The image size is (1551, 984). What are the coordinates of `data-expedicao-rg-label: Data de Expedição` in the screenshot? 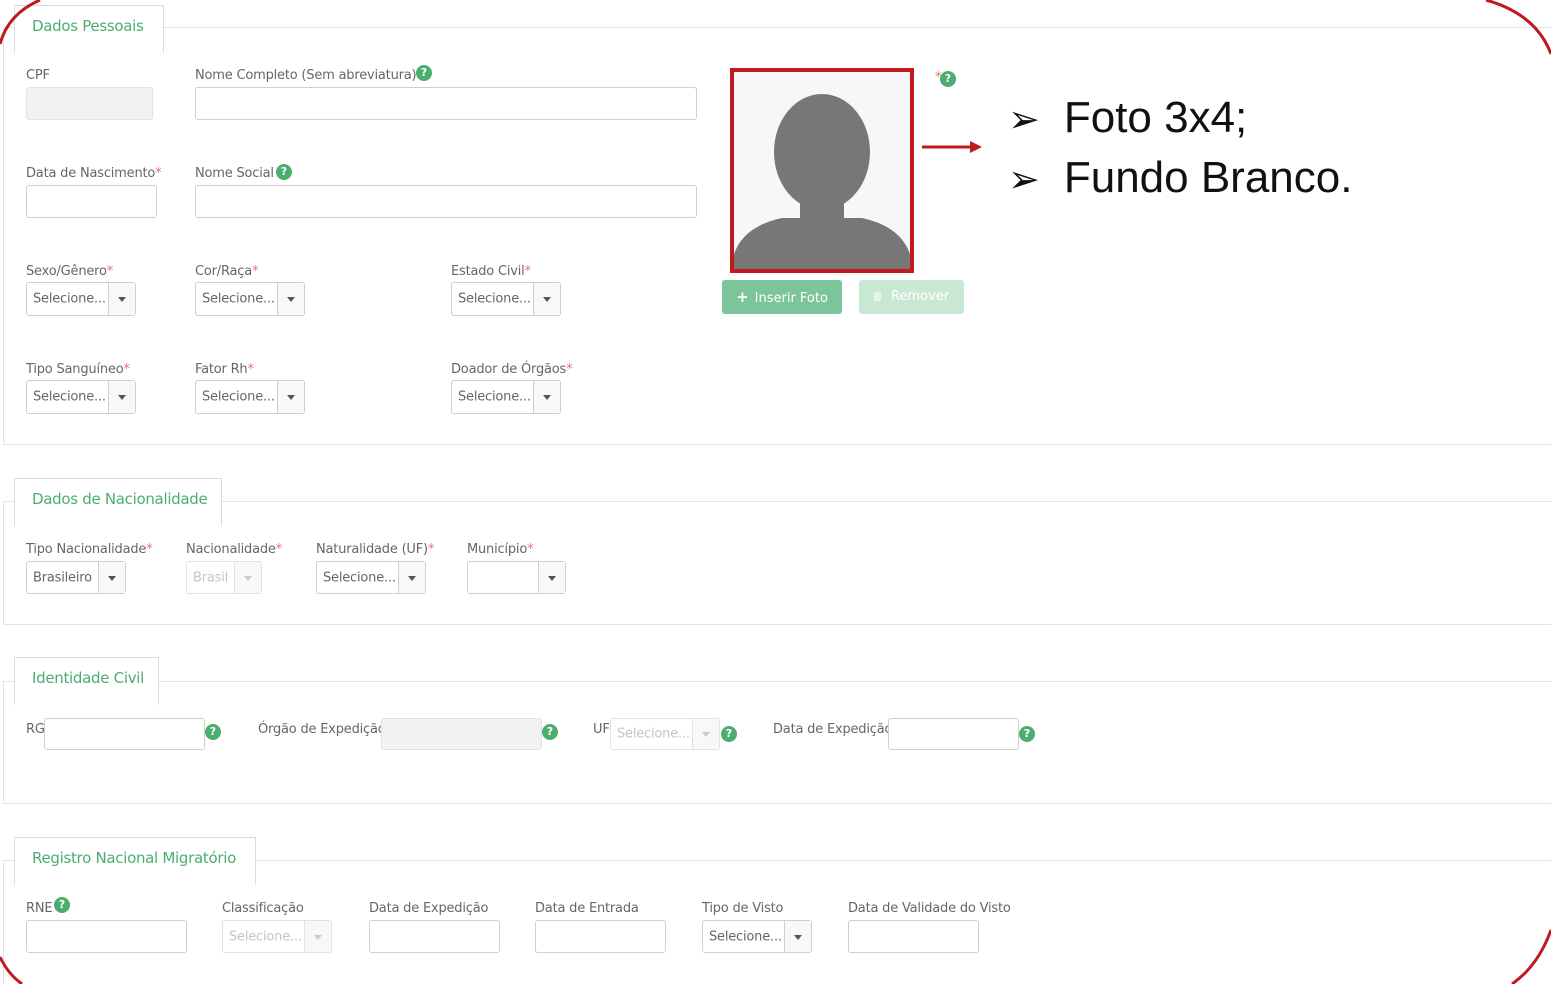 It's located at (833, 729).